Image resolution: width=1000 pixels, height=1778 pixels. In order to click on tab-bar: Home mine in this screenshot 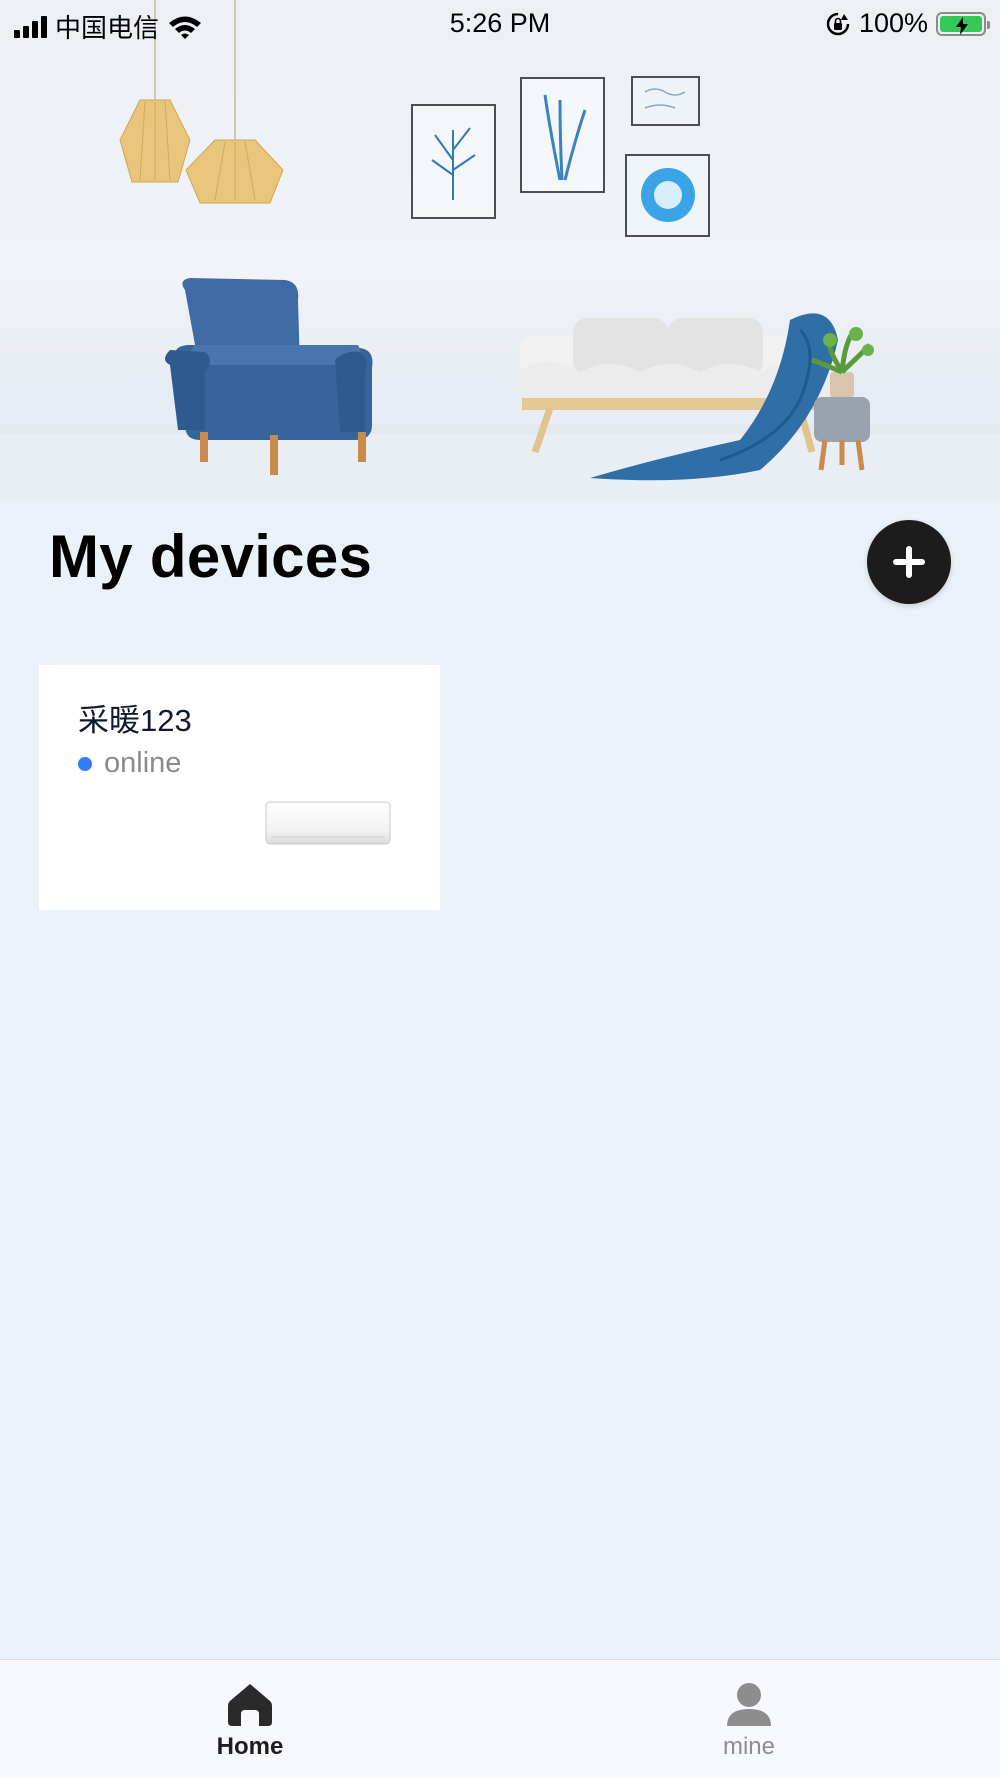, I will do `click(500, 1718)`.